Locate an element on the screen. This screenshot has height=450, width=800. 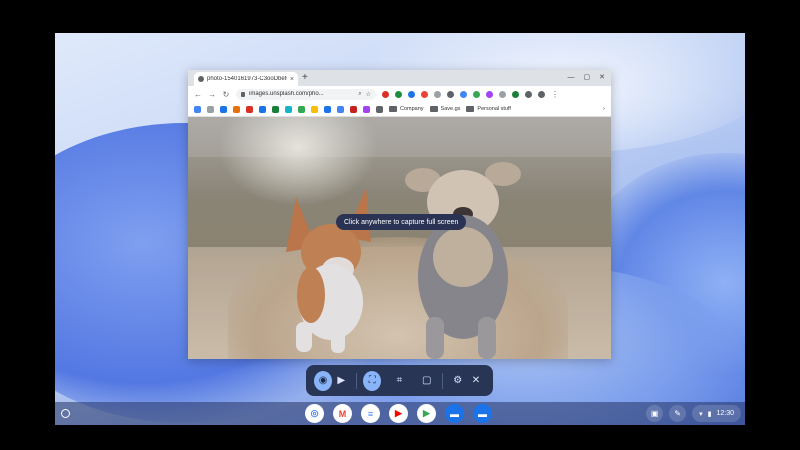
new-tab-button: + is located at coordinates (305, 78).